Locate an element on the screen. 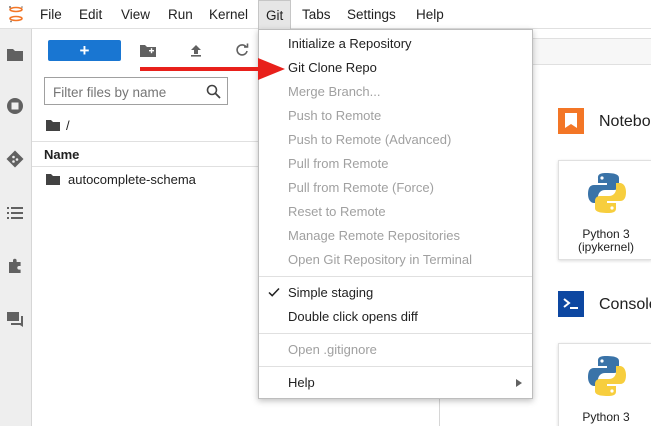 The width and height of the screenshot is (651, 426). menu-file: File is located at coordinates (51, 14).